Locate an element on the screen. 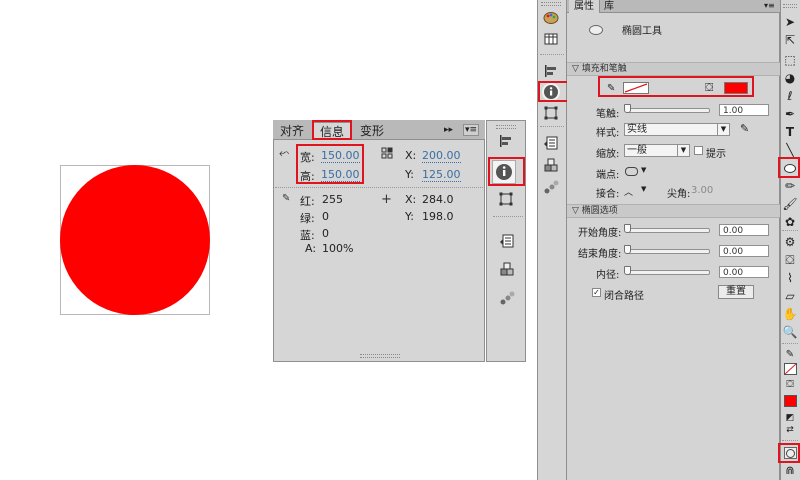 This screenshot has height=480, width=800. alpha-label: A: is located at coordinates (311, 248).